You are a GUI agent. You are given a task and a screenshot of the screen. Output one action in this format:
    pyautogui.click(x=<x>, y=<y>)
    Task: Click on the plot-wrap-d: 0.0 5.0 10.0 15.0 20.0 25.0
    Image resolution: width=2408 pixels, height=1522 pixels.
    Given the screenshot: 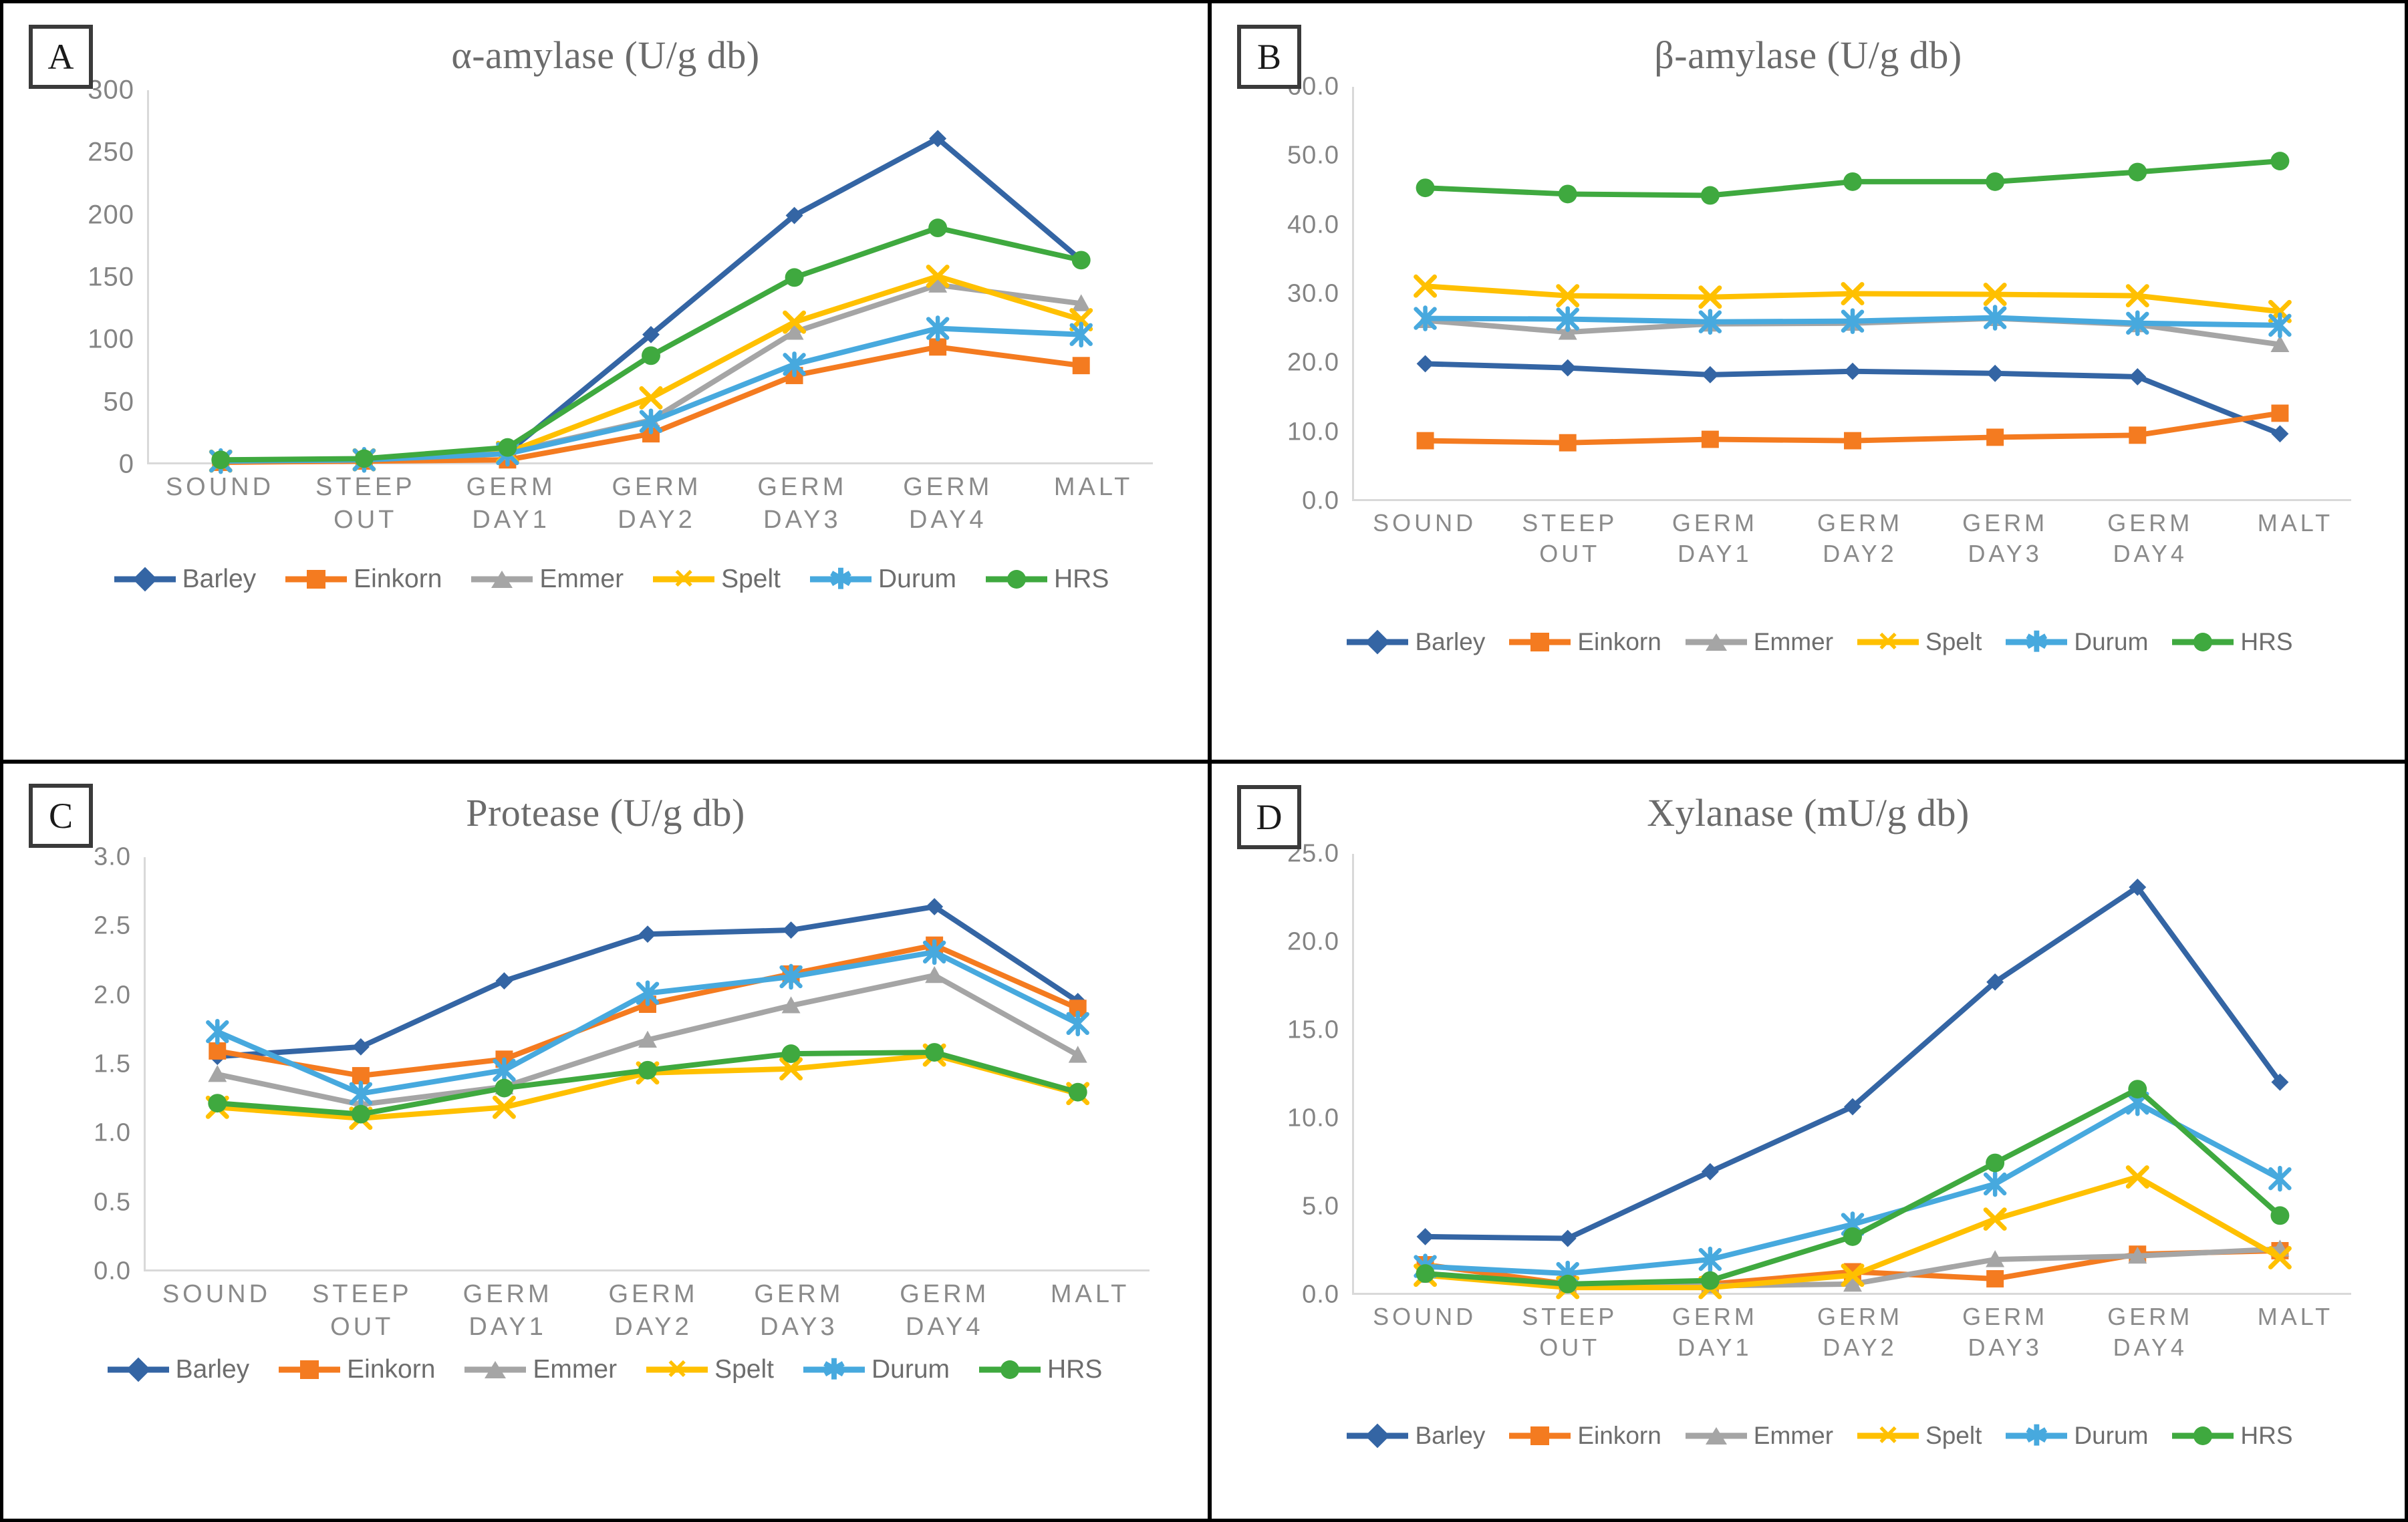 What is the action you would take?
    pyautogui.click(x=1813, y=1074)
    